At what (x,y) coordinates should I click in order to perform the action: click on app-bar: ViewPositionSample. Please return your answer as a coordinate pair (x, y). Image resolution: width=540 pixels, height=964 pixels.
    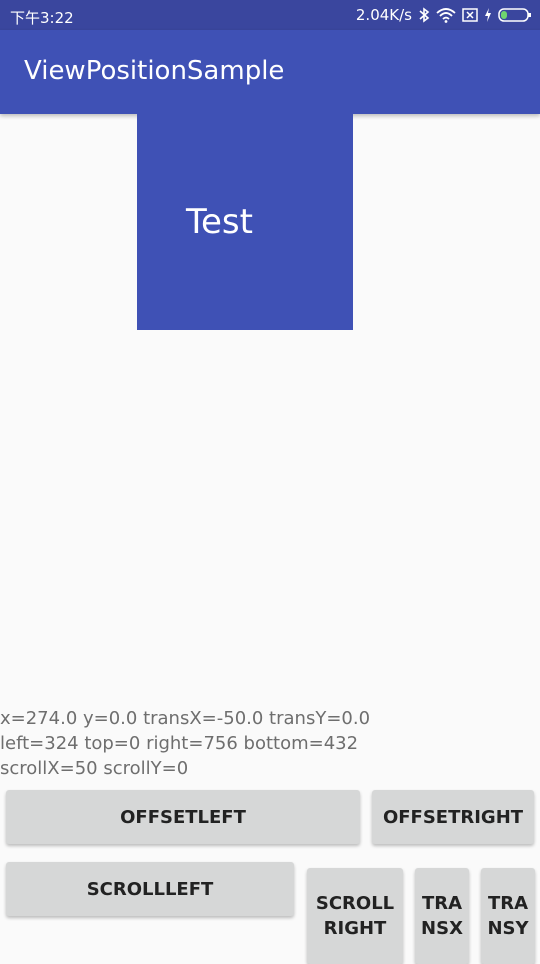
    Looking at the image, I should click on (270, 72).